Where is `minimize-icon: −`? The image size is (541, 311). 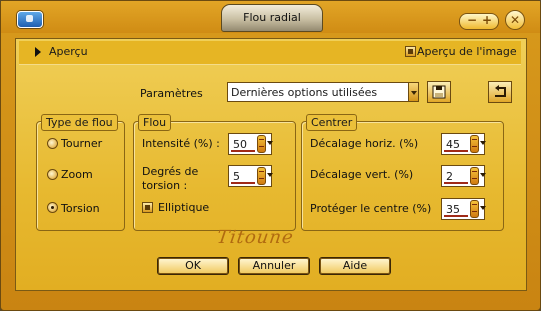 minimize-icon: − is located at coordinates (472, 20).